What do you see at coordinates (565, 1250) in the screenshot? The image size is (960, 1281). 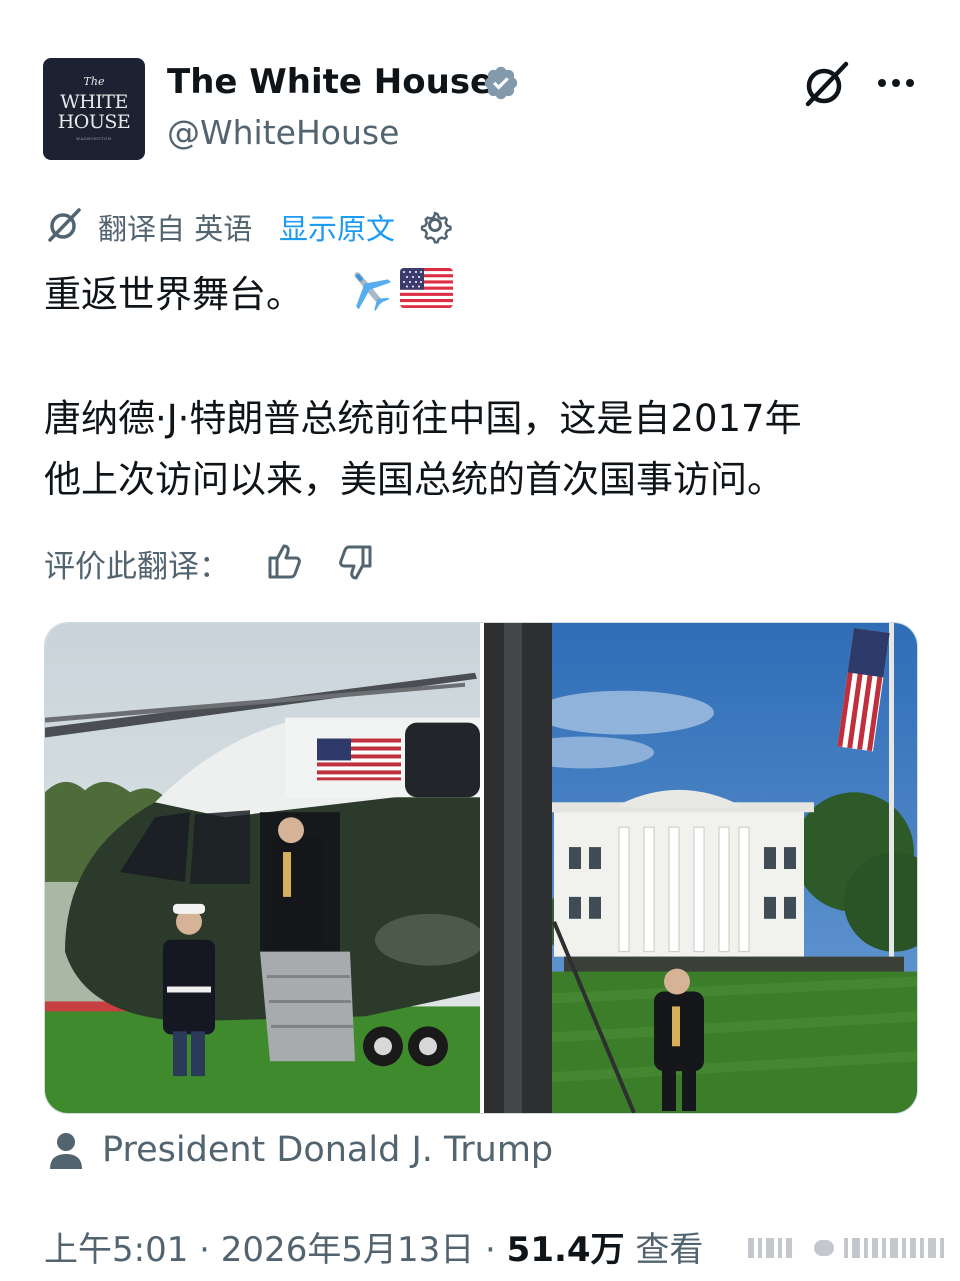 I see `view-count: 51.4万` at bounding box center [565, 1250].